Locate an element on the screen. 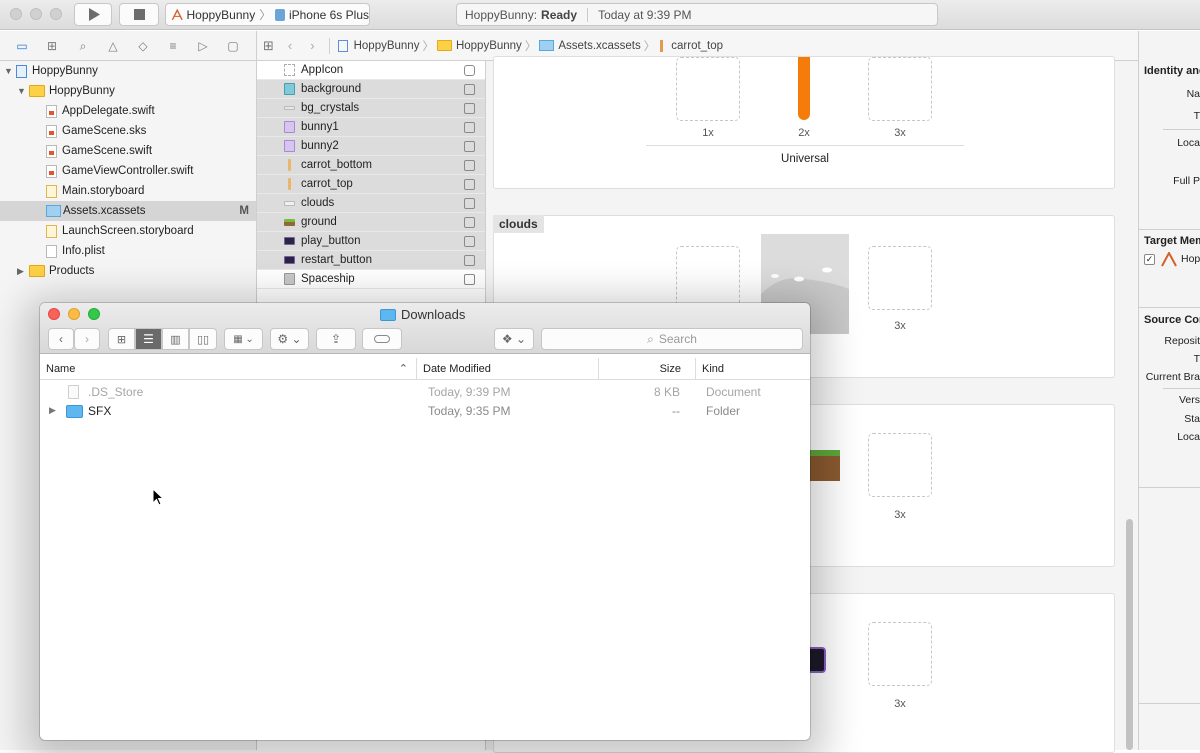 The image size is (1200, 753). kind-column-header: Kind is located at coordinates (752, 368).